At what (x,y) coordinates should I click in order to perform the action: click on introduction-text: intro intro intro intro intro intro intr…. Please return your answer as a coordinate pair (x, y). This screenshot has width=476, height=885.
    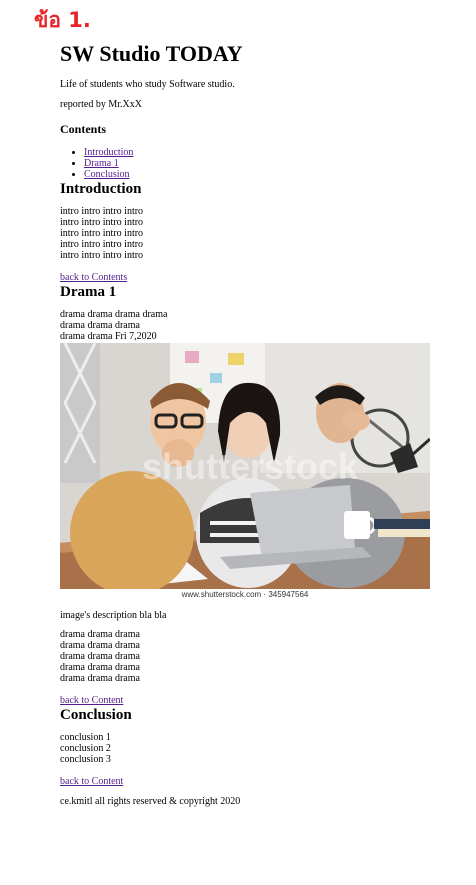
    Looking at the image, I should click on (260, 233).